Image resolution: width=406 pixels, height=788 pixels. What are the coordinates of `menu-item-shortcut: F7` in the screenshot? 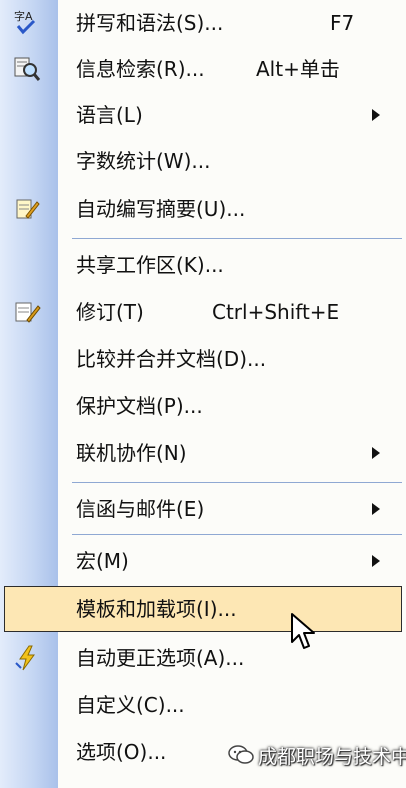 It's located at (342, 23).